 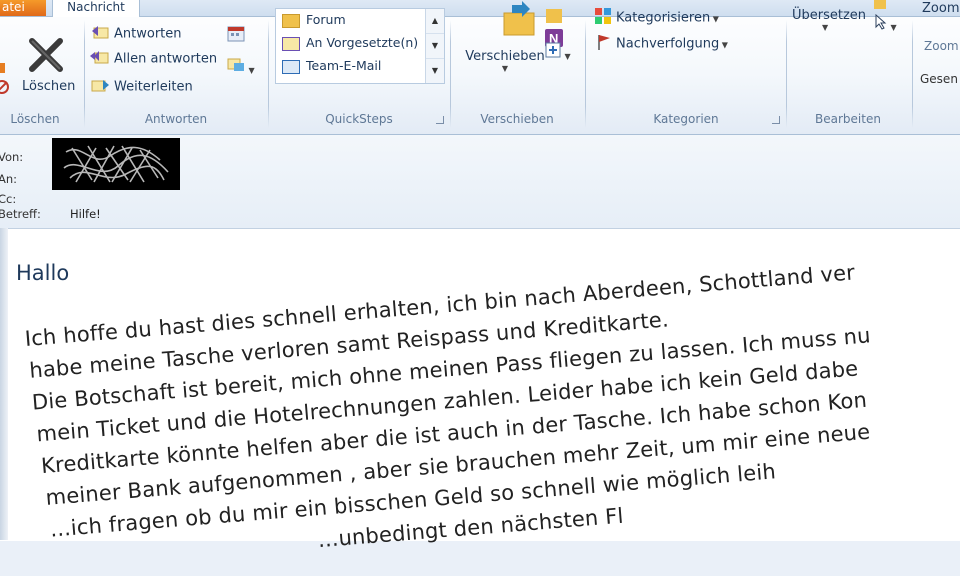 I want to click on tab-file: atei, so click(x=23, y=8).